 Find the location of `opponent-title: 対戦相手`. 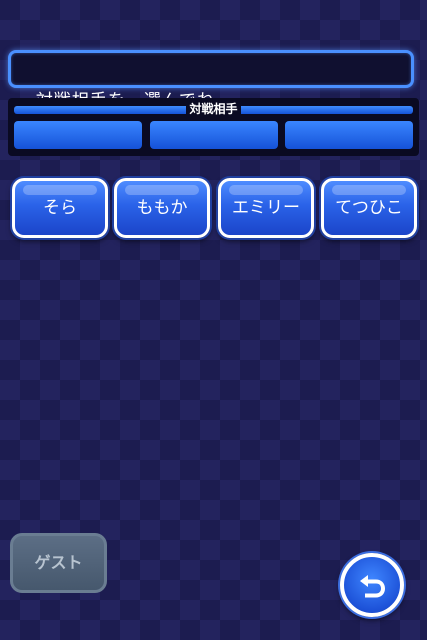

opponent-title: 対戦相手 is located at coordinates (213, 109).